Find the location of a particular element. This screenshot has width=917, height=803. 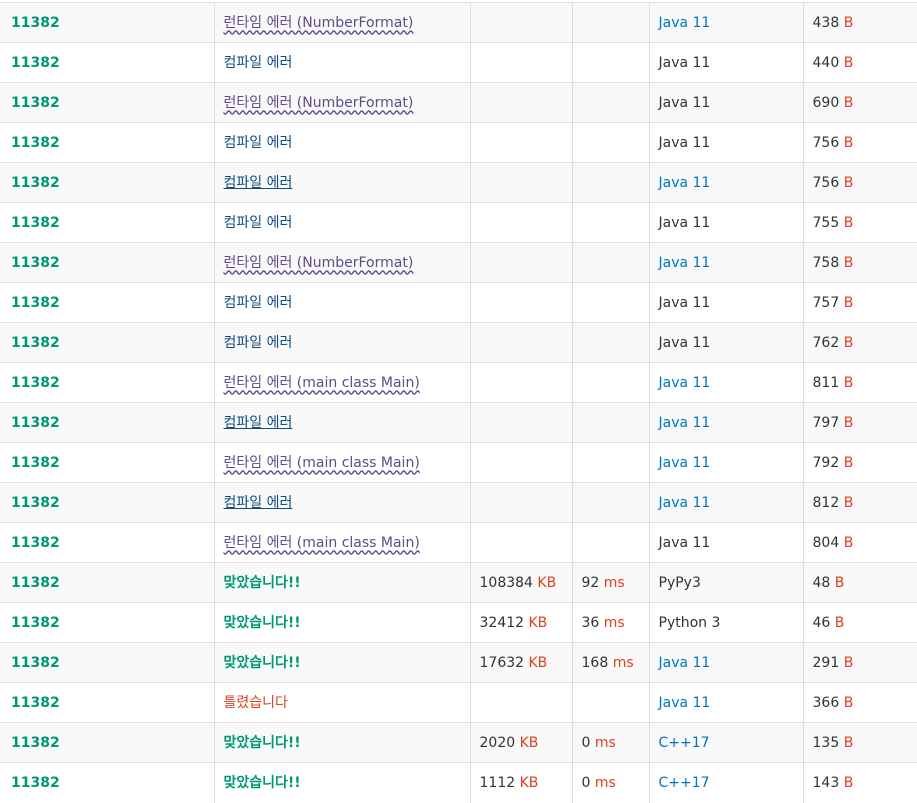

code-length-value: 757 is located at coordinates (826, 302).